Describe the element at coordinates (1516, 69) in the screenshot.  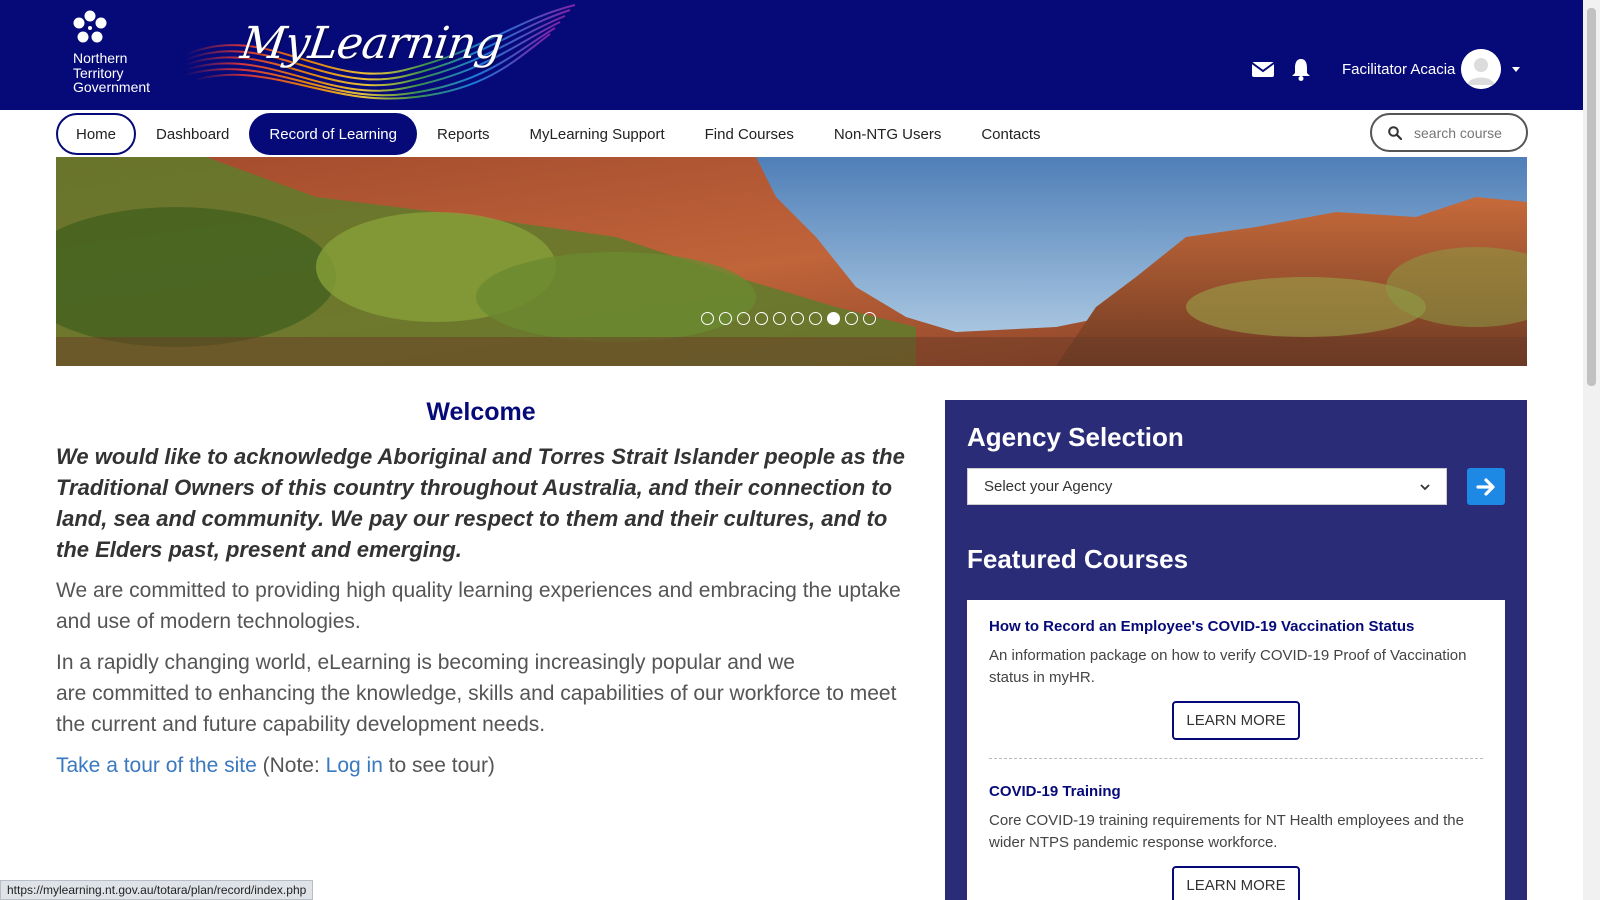
I see `caret-down-icon` at that location.